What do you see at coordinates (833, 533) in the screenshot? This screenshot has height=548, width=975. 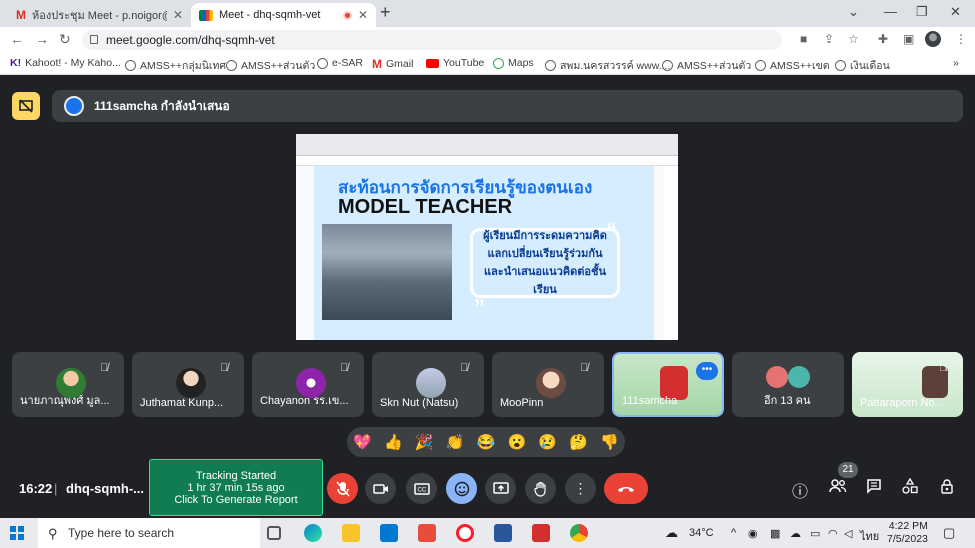 I see `wifi-icon: ◠` at bounding box center [833, 533].